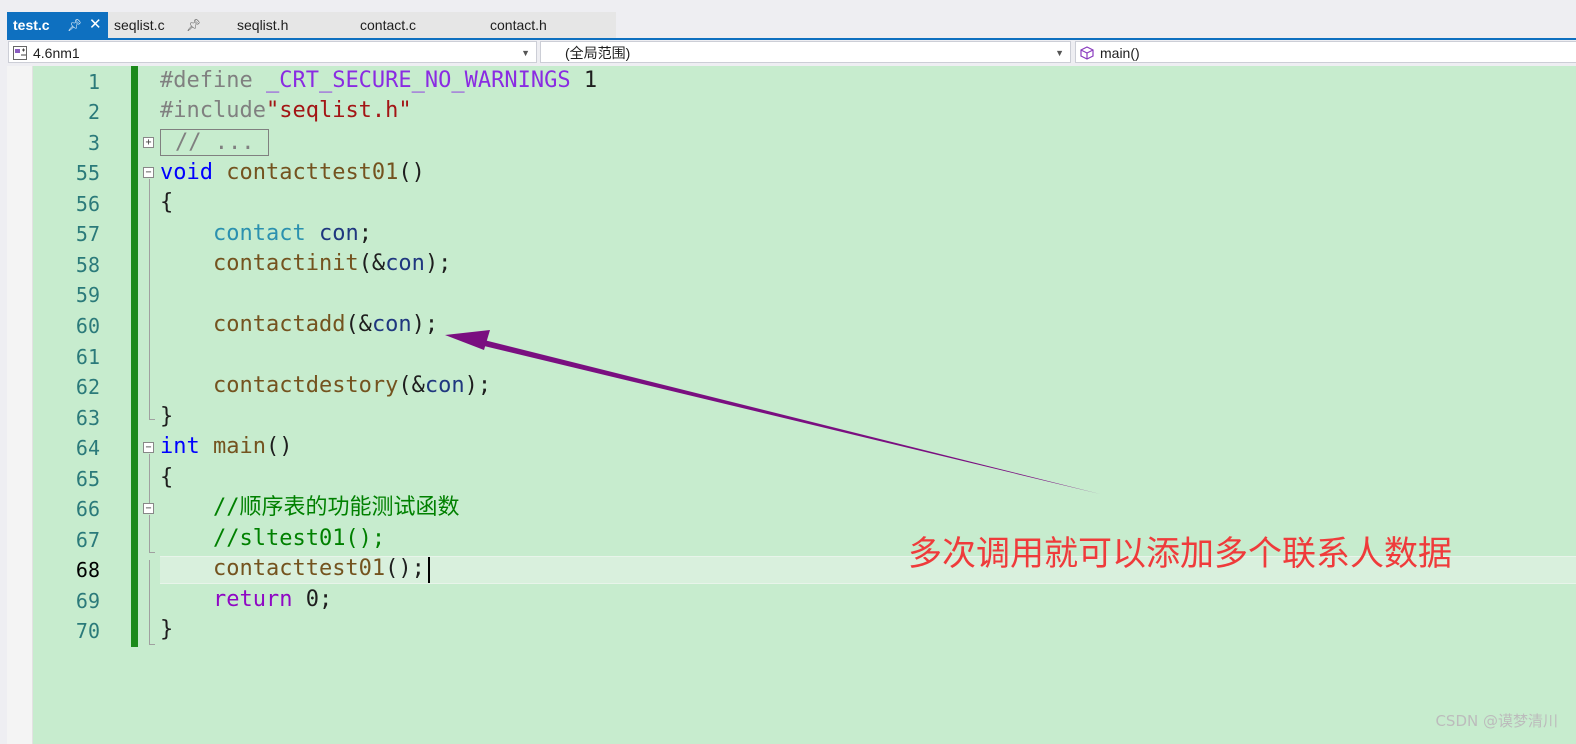 Image resolution: width=1576 pixels, height=744 pixels. I want to click on tab-seqlist-c: seqlist.c 📌︎, so click(162, 25).